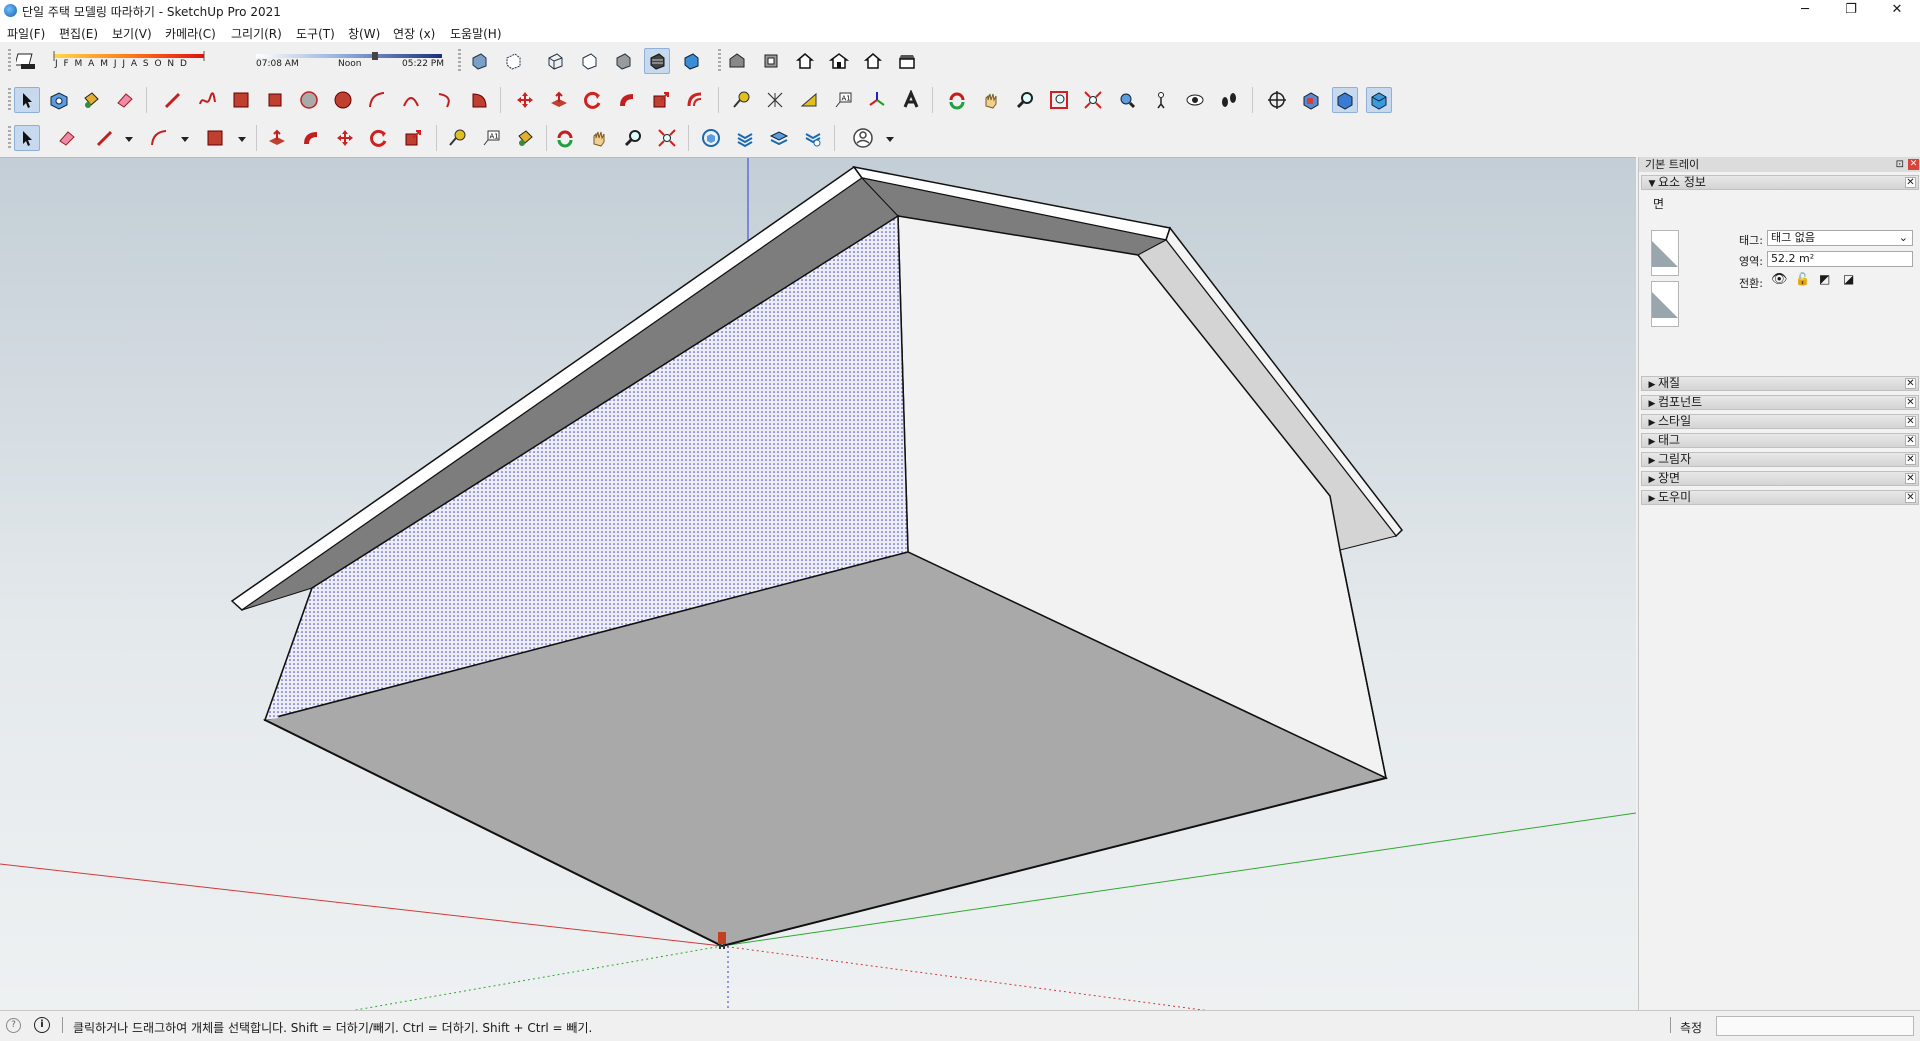 The width and height of the screenshot is (1920, 1041). I want to click on right-view-icon, so click(839, 61).